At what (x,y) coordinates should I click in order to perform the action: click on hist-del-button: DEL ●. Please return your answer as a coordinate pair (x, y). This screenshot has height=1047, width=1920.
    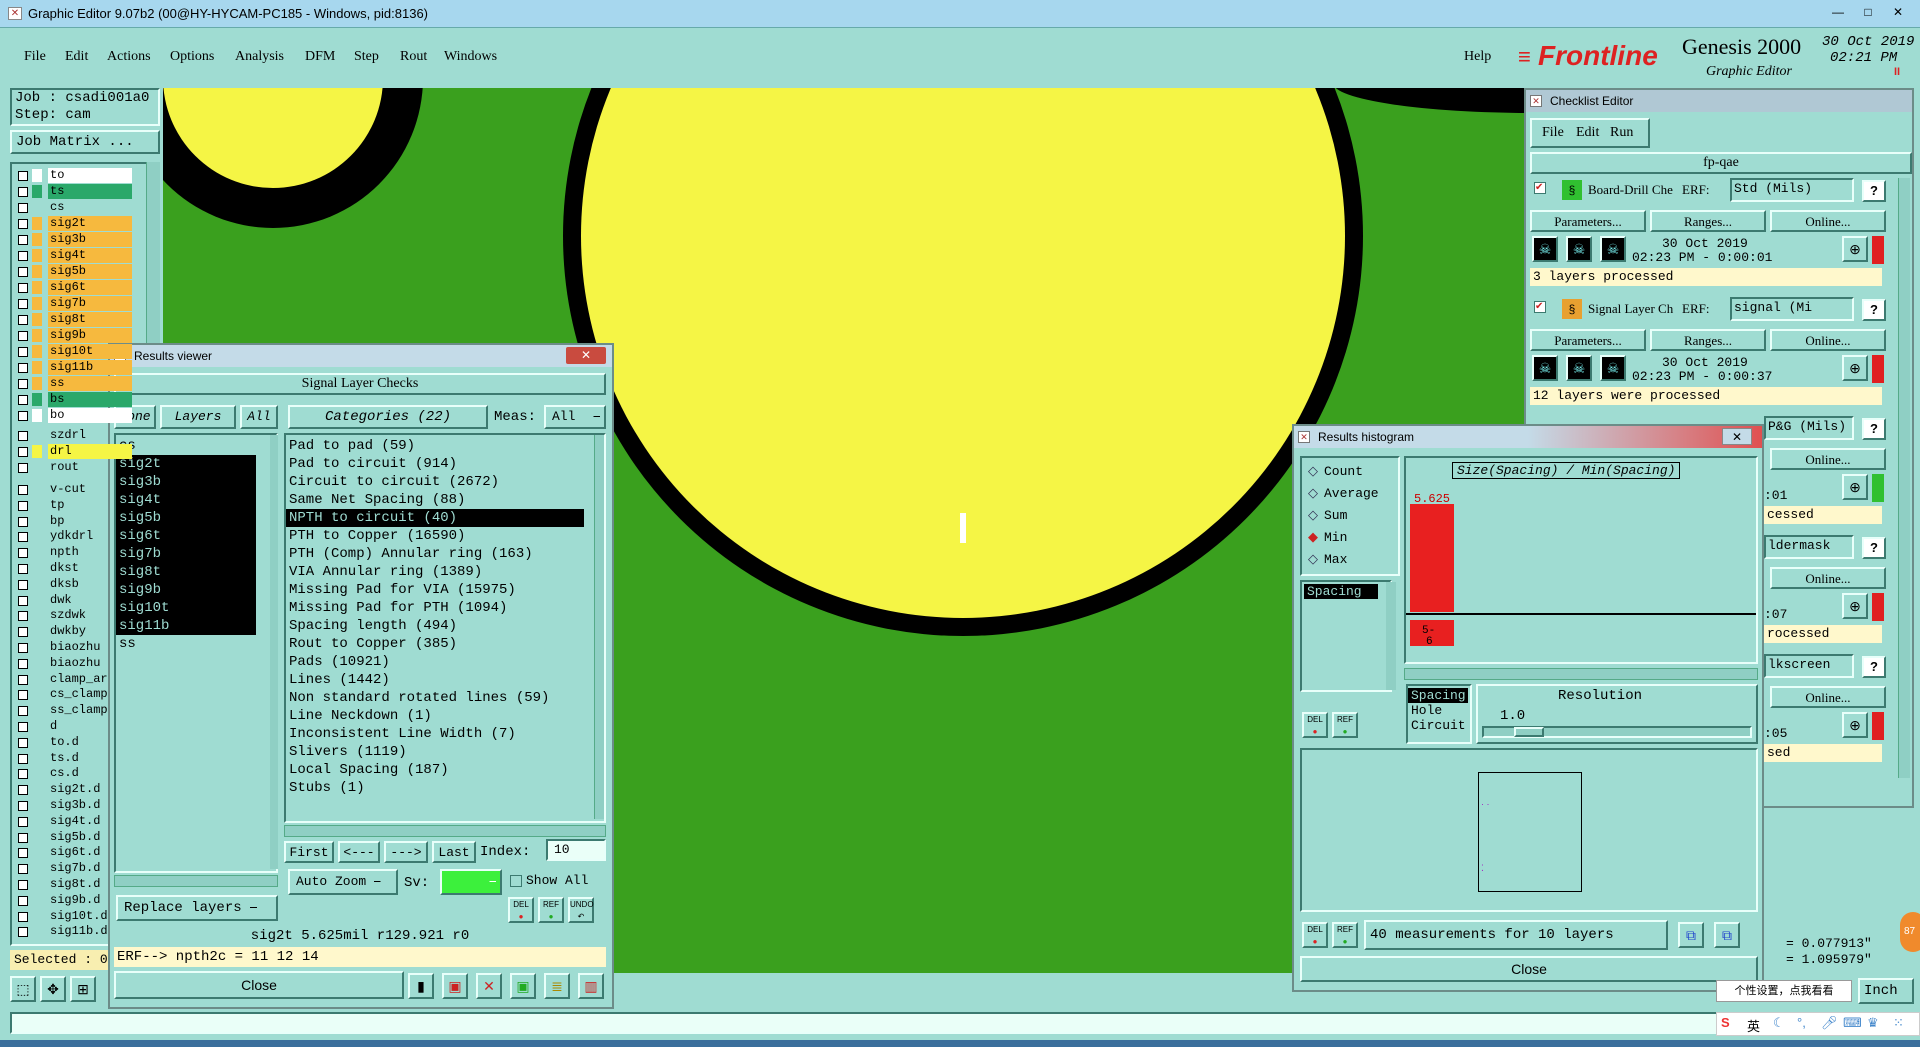
    Looking at the image, I should click on (1315, 725).